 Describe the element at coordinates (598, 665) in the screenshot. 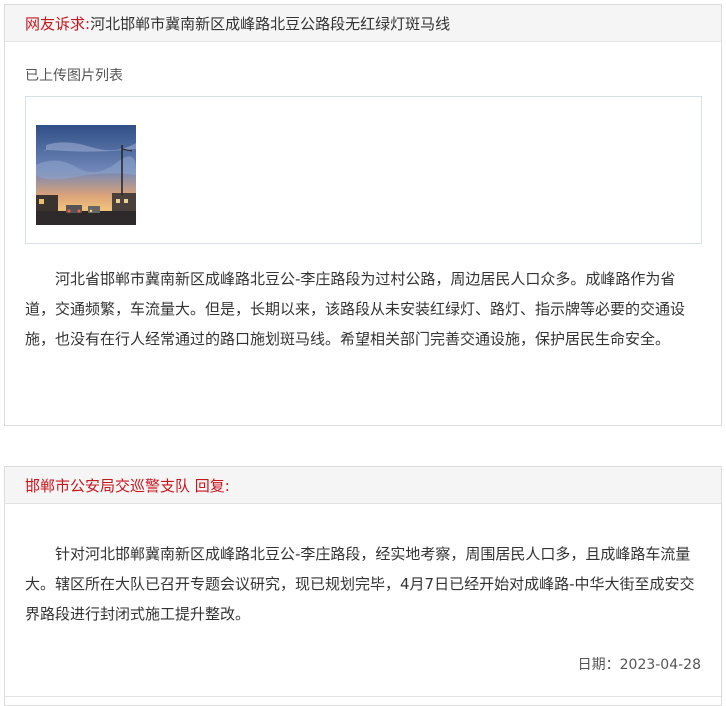

I see `date-label: 日期：` at that location.